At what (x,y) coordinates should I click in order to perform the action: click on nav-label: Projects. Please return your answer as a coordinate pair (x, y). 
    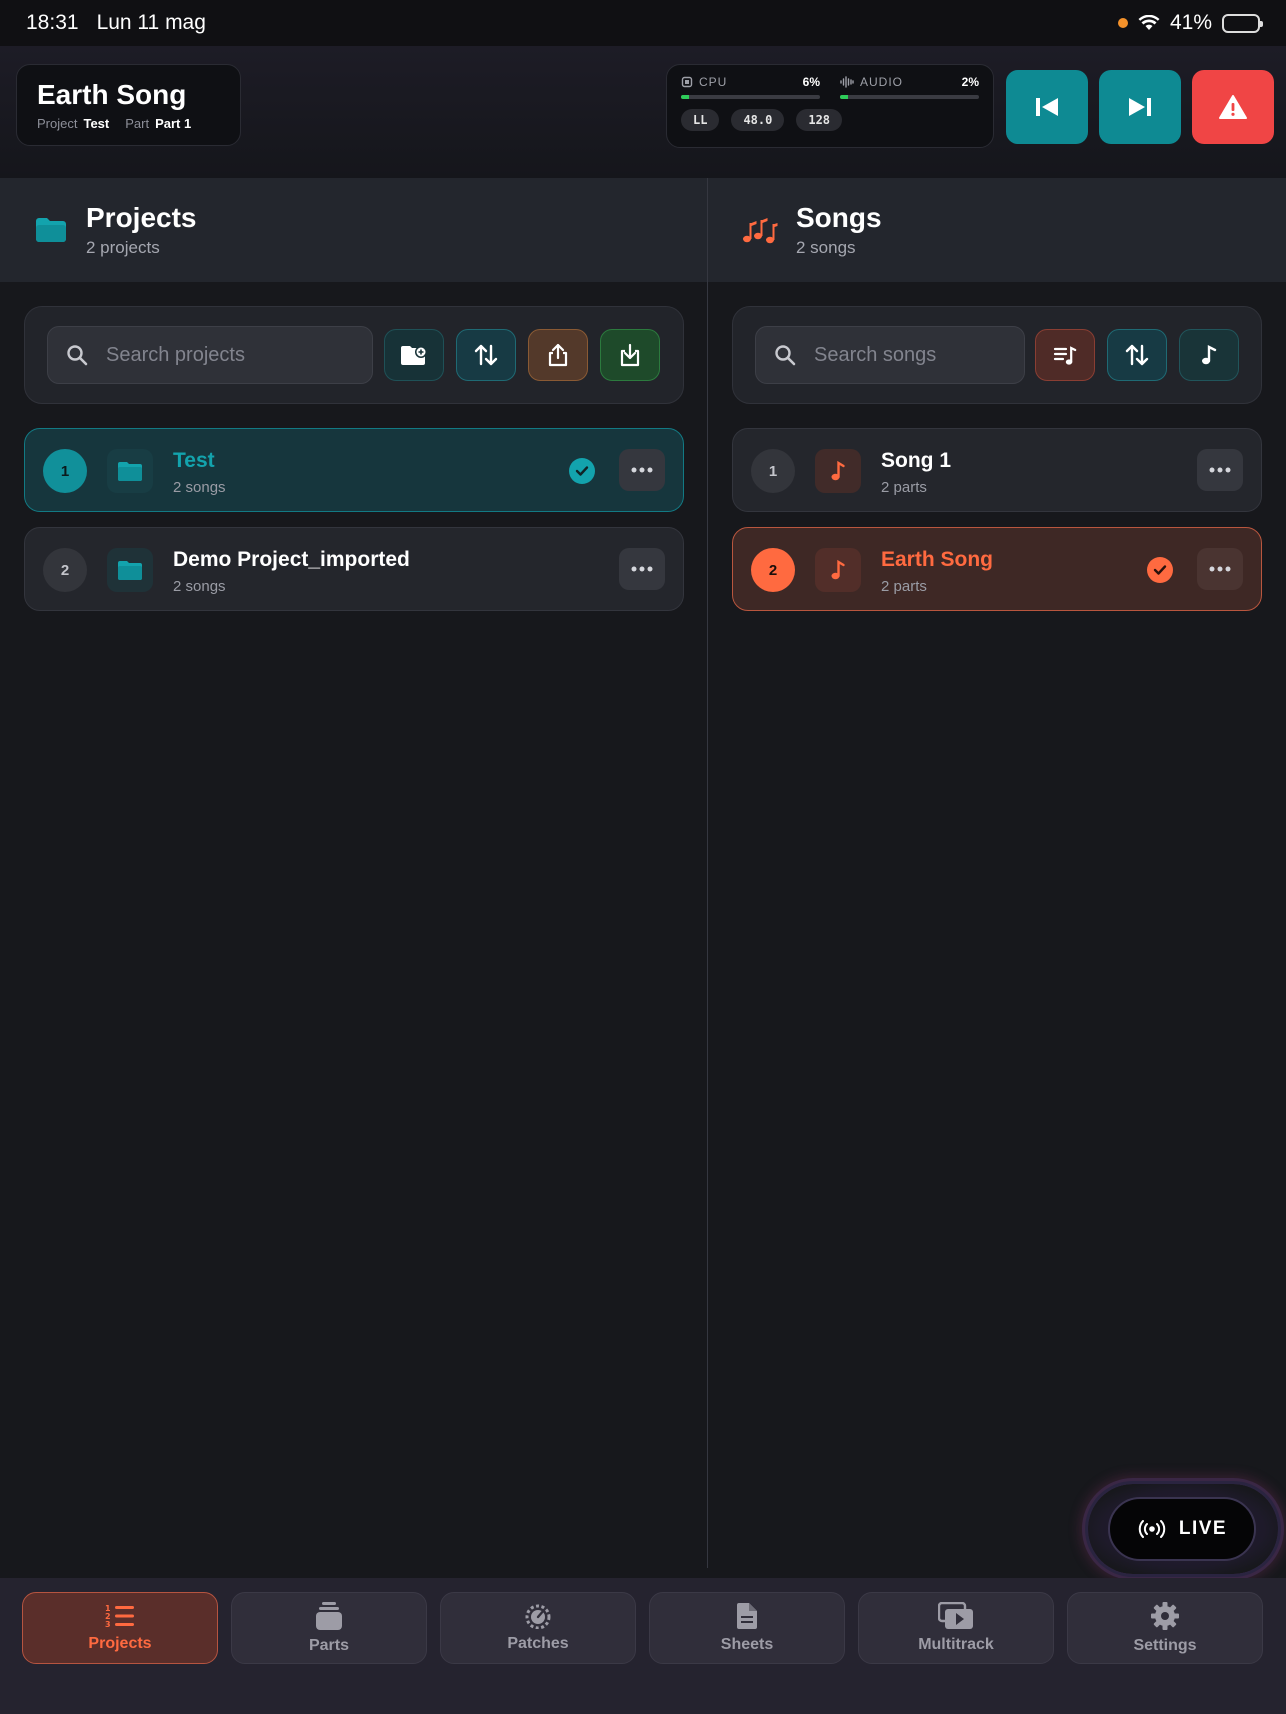
    Looking at the image, I should click on (120, 1643).